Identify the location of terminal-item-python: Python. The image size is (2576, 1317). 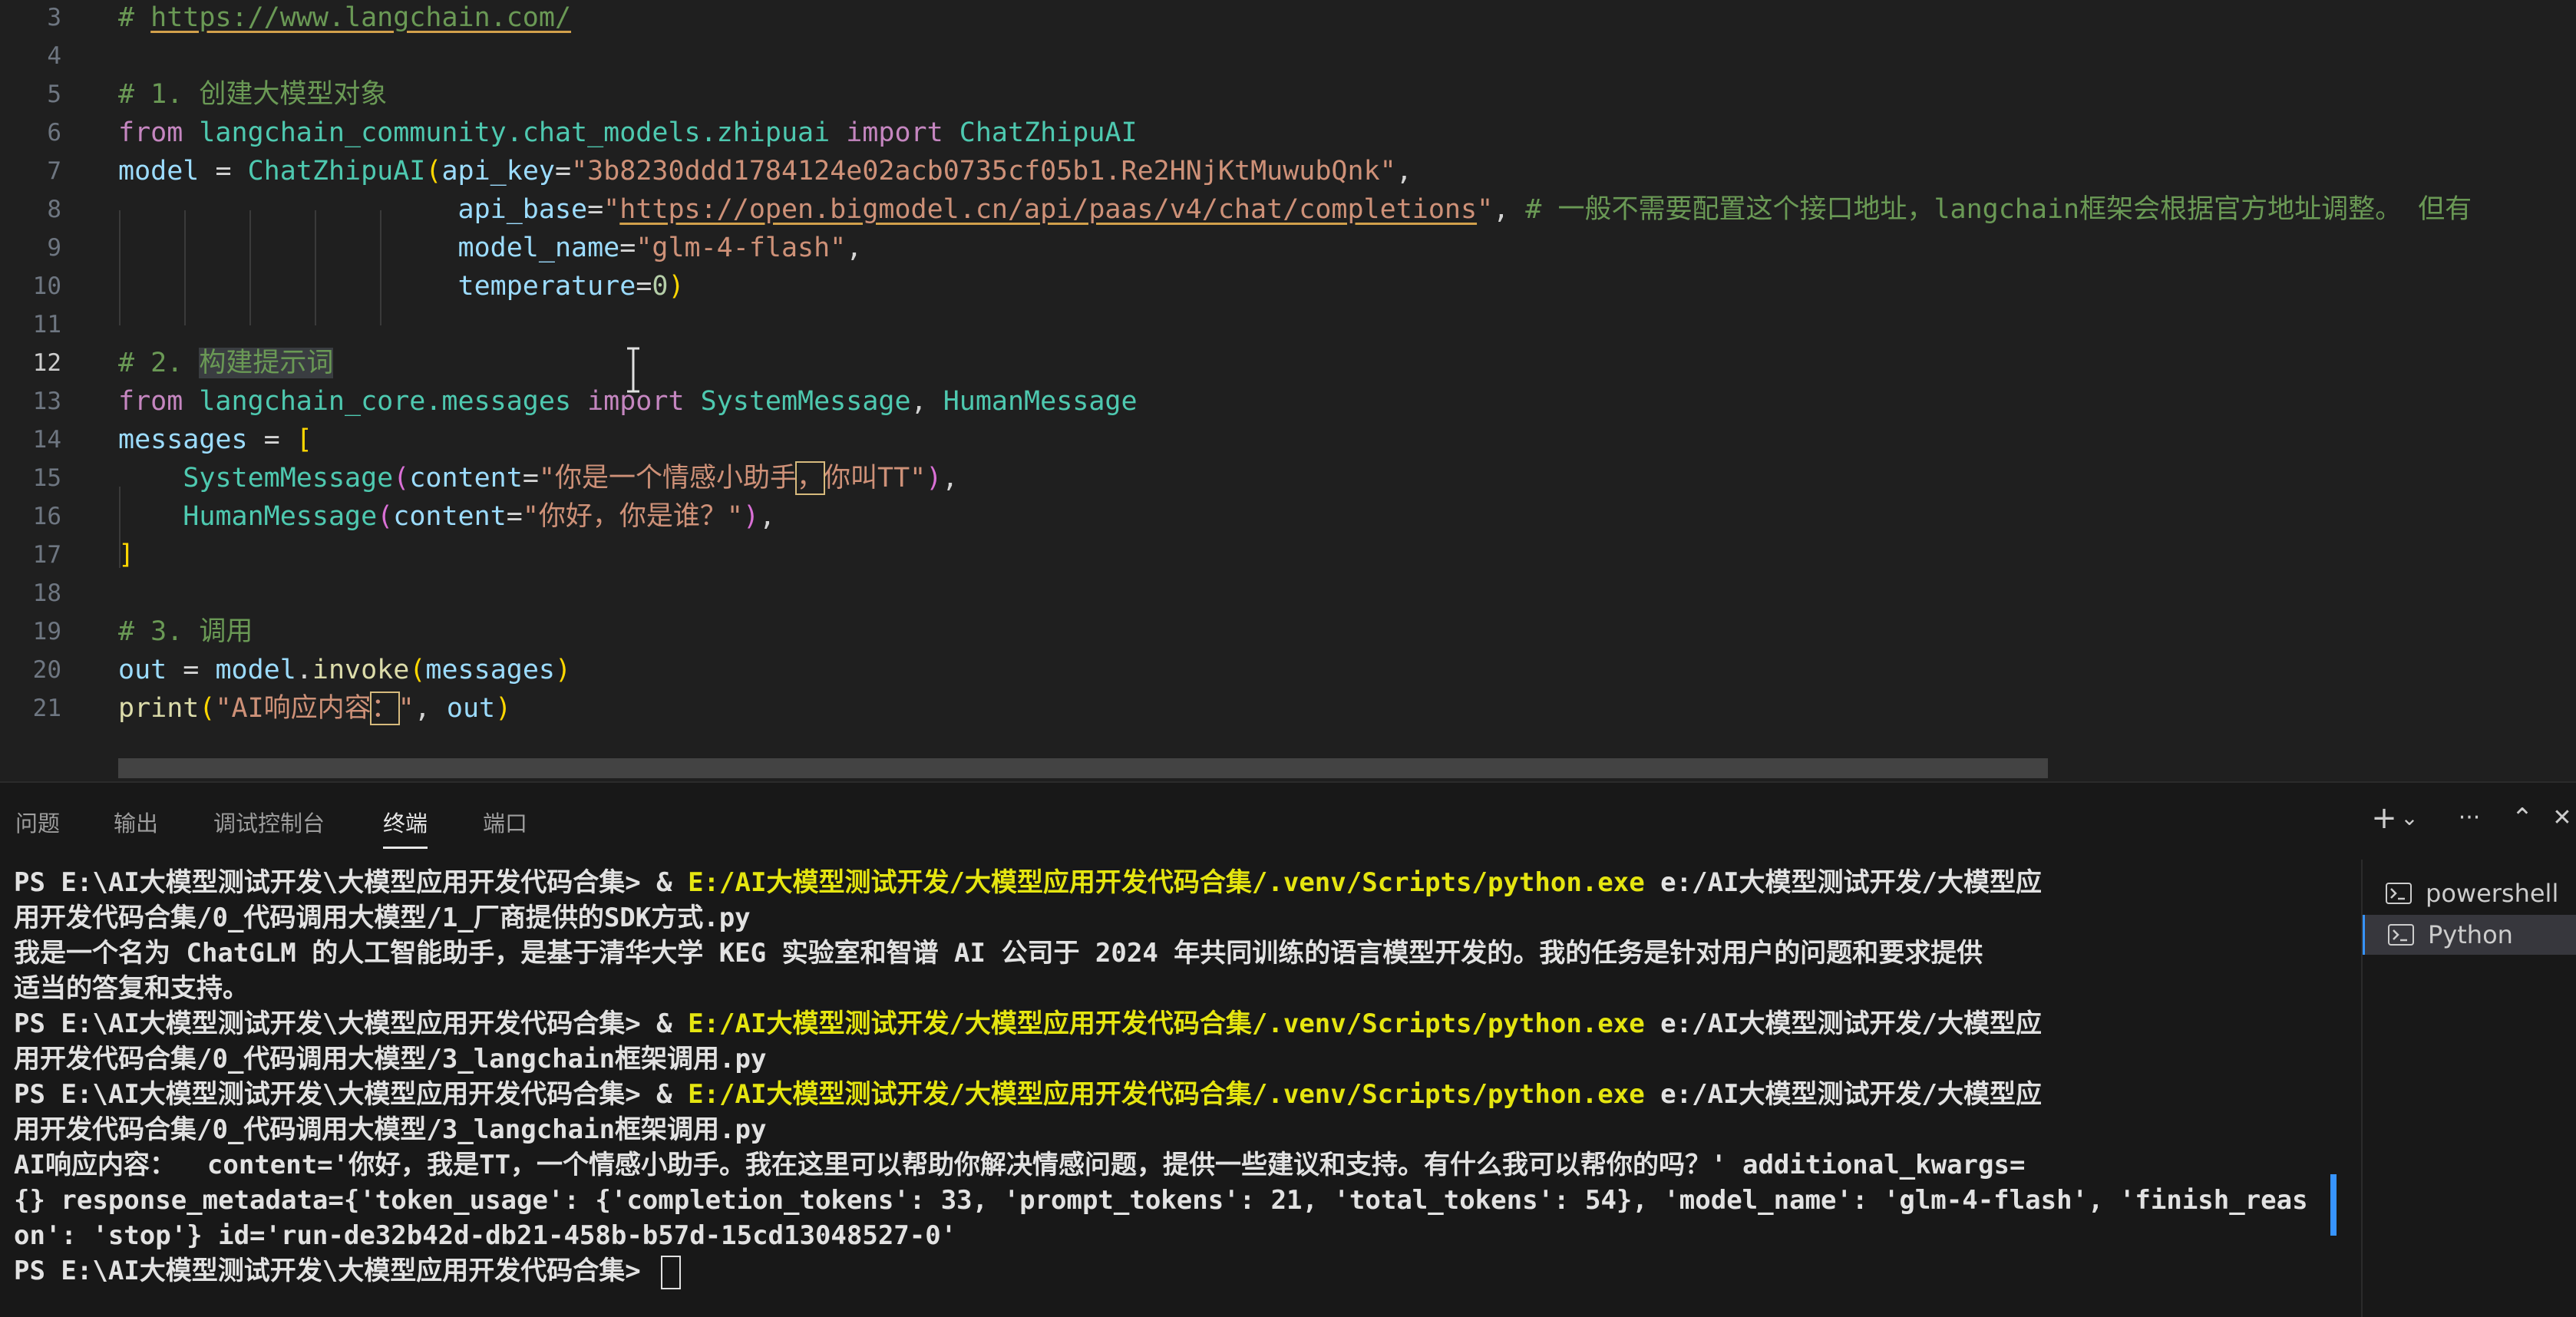
(2469, 935).